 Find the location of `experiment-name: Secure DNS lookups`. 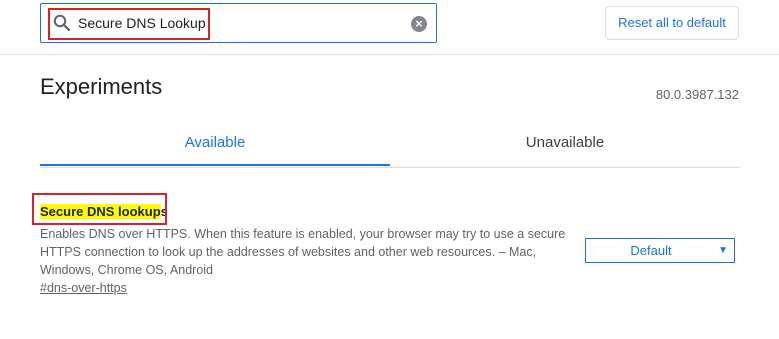

experiment-name: Secure DNS lookups is located at coordinates (104, 211).